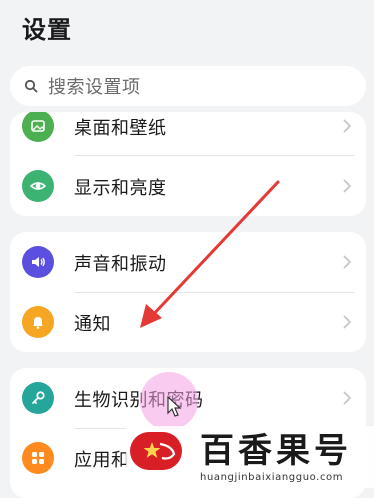  What do you see at coordinates (102, 460) in the screenshot?
I see `settings-item-label: 应用和` at bounding box center [102, 460].